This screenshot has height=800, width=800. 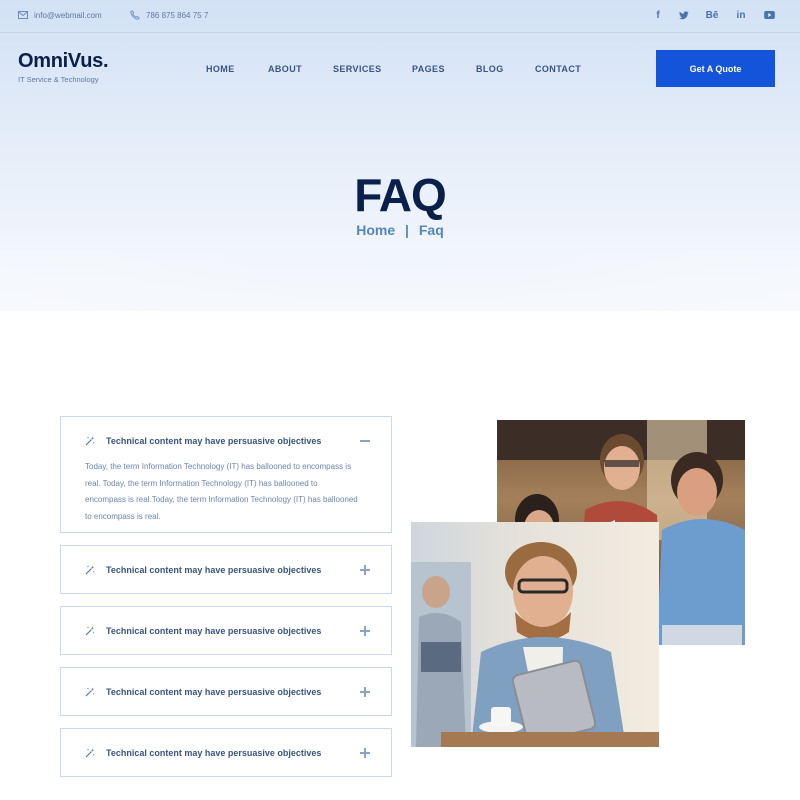 I want to click on faq-answer-line: to encompass is real., so click(x=123, y=516).